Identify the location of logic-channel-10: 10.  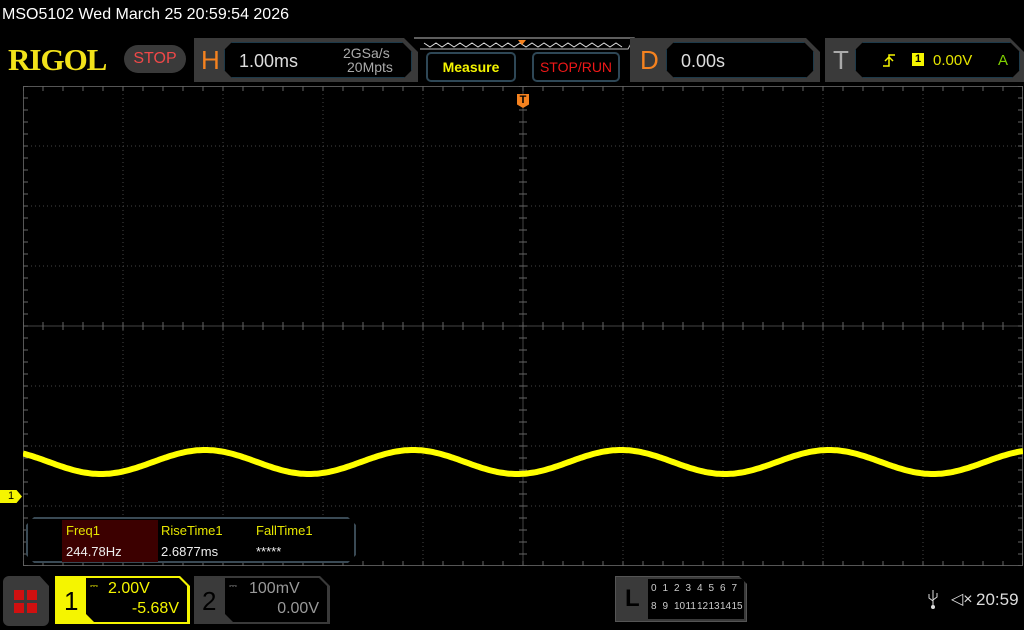
(680, 606).